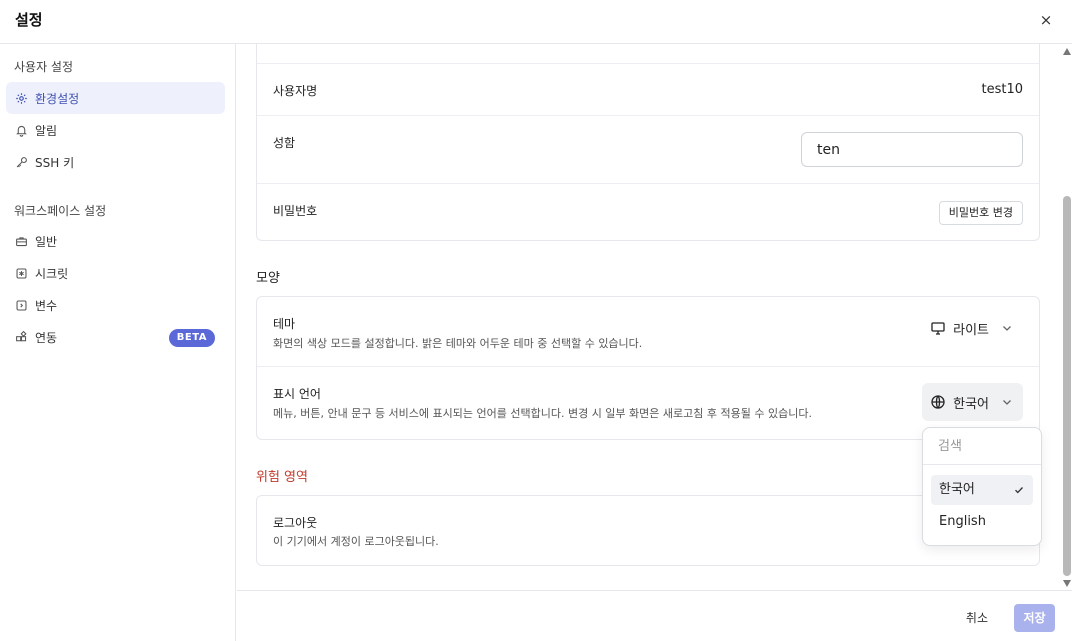  What do you see at coordinates (1002, 89) in the screenshot?
I see `username-value: test10` at bounding box center [1002, 89].